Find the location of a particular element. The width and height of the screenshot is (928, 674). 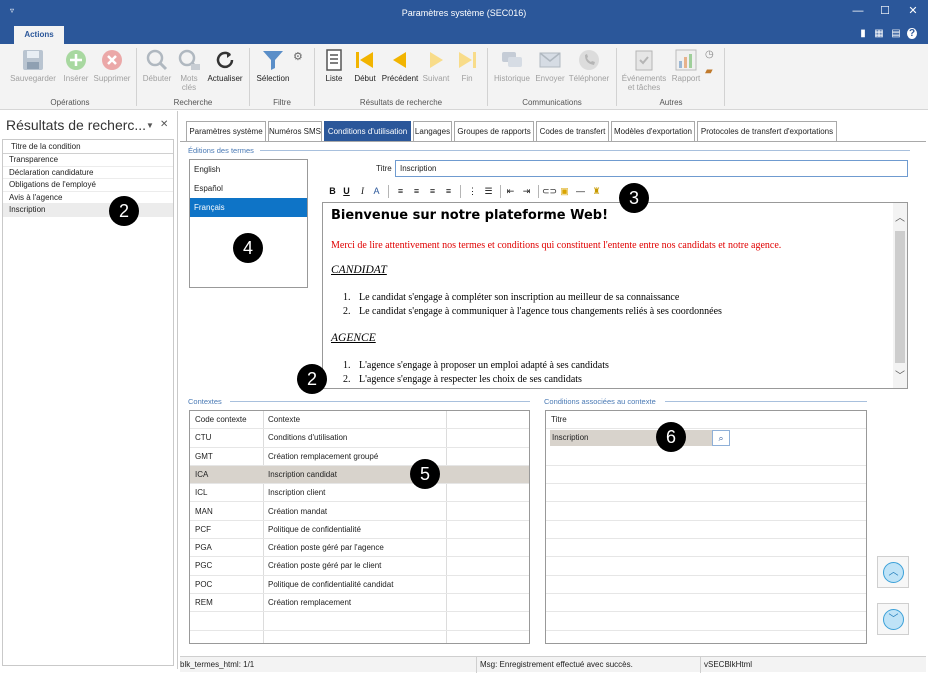

table-row-selected: ICA Inscription candidat is located at coordinates (359, 475).